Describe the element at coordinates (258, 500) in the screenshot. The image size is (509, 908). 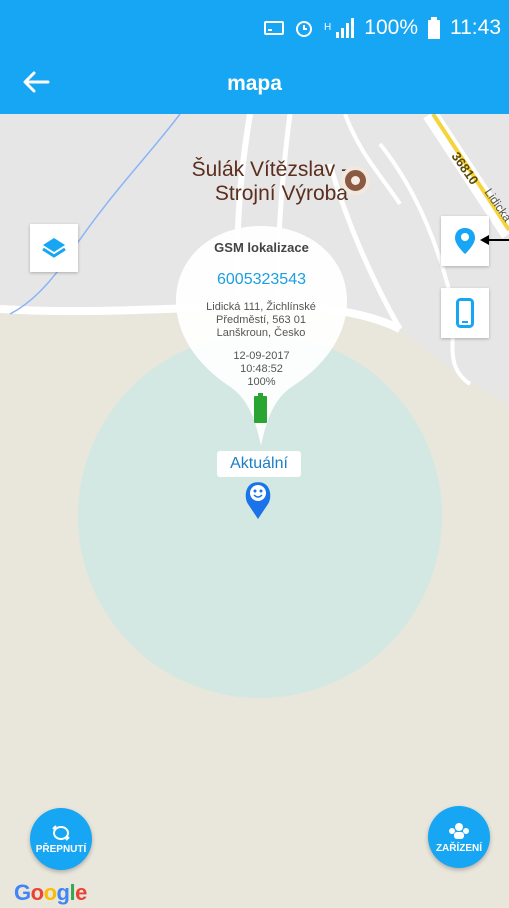
I see `current-position-marker-icon` at that location.